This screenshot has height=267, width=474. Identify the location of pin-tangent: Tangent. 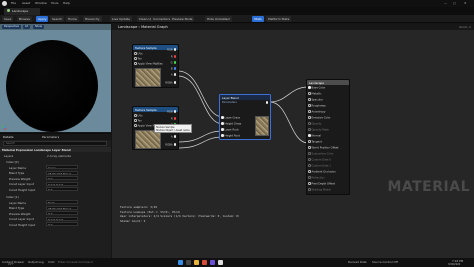
(315, 141).